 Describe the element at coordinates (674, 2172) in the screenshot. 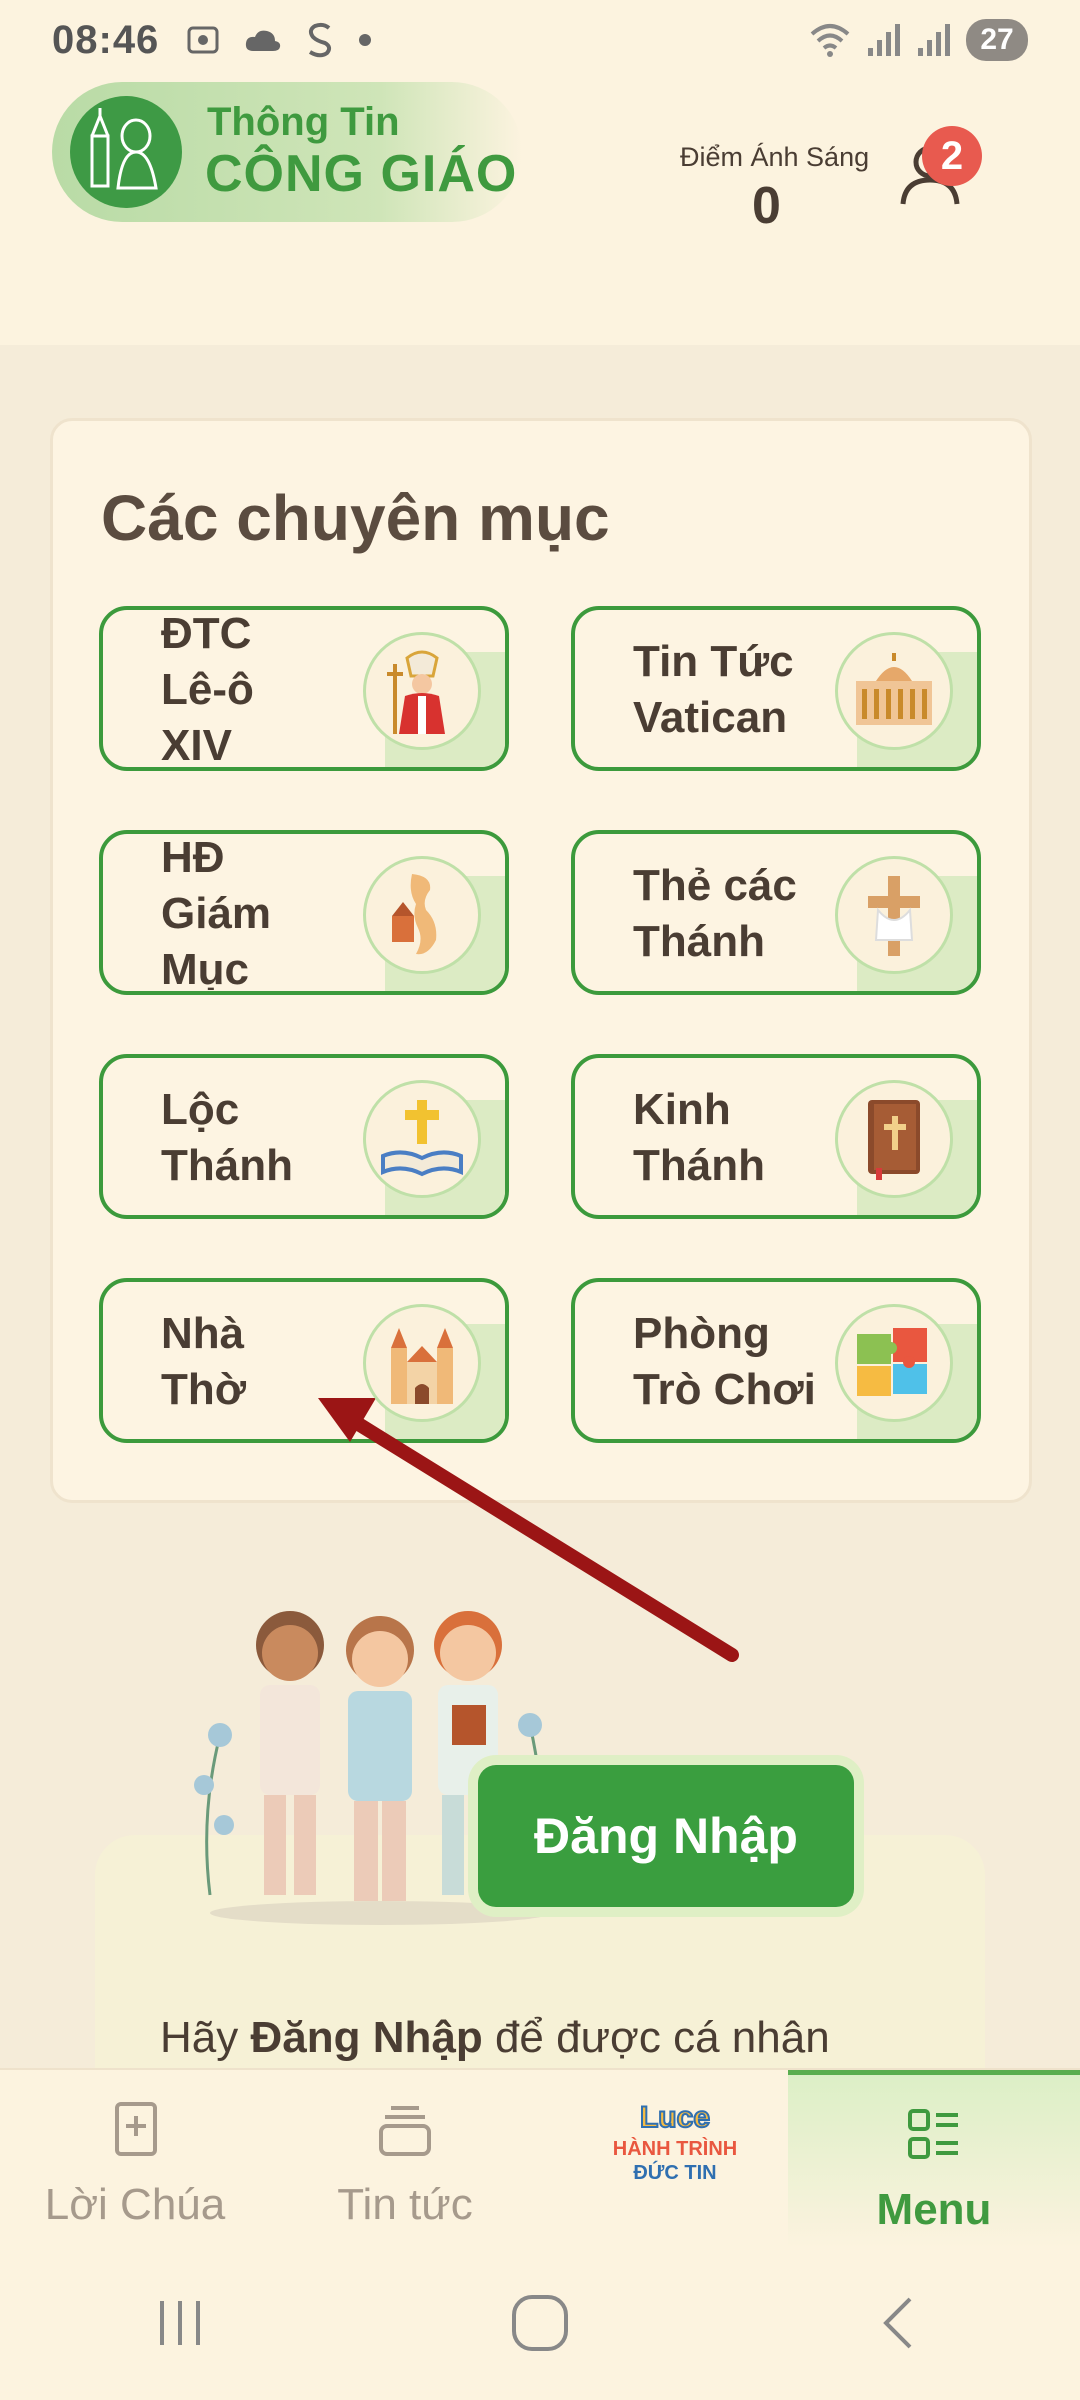

I see `luce-logo-line3: ĐỨC TIN` at that location.